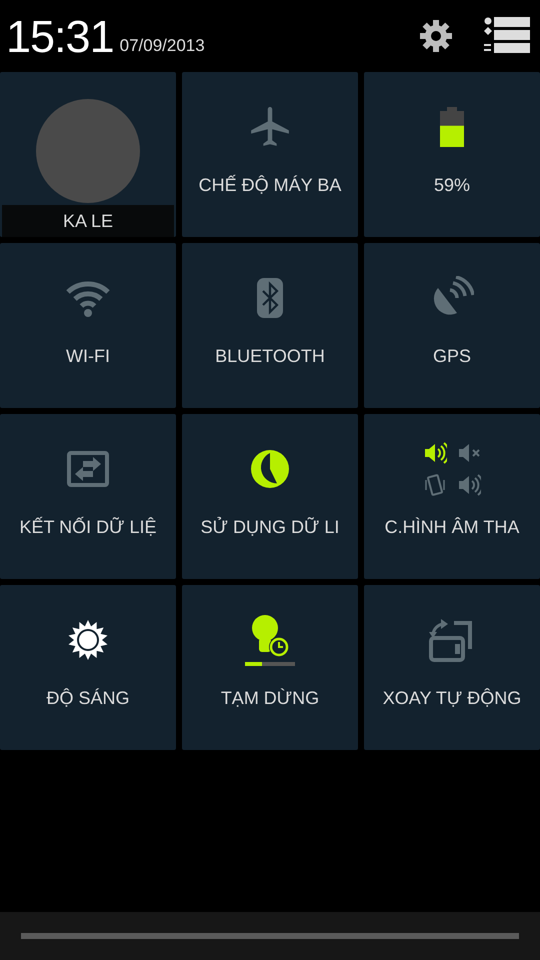  What do you see at coordinates (88, 325) in the screenshot?
I see `quick-setting-tile: WI-FI` at bounding box center [88, 325].